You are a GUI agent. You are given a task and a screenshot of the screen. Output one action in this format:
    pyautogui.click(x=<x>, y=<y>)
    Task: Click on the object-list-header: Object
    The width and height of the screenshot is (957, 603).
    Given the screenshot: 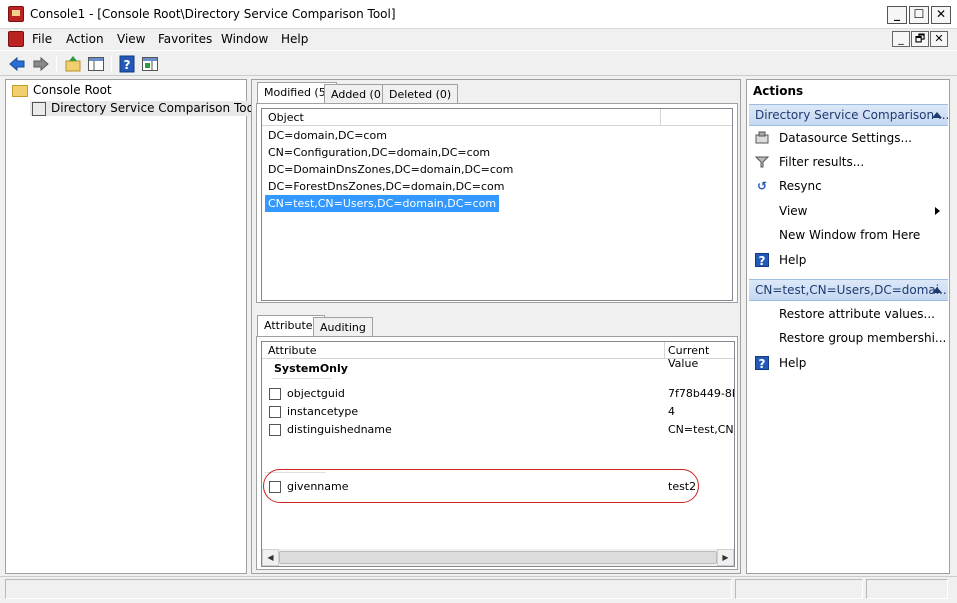 What is the action you would take?
    pyautogui.click(x=497, y=117)
    